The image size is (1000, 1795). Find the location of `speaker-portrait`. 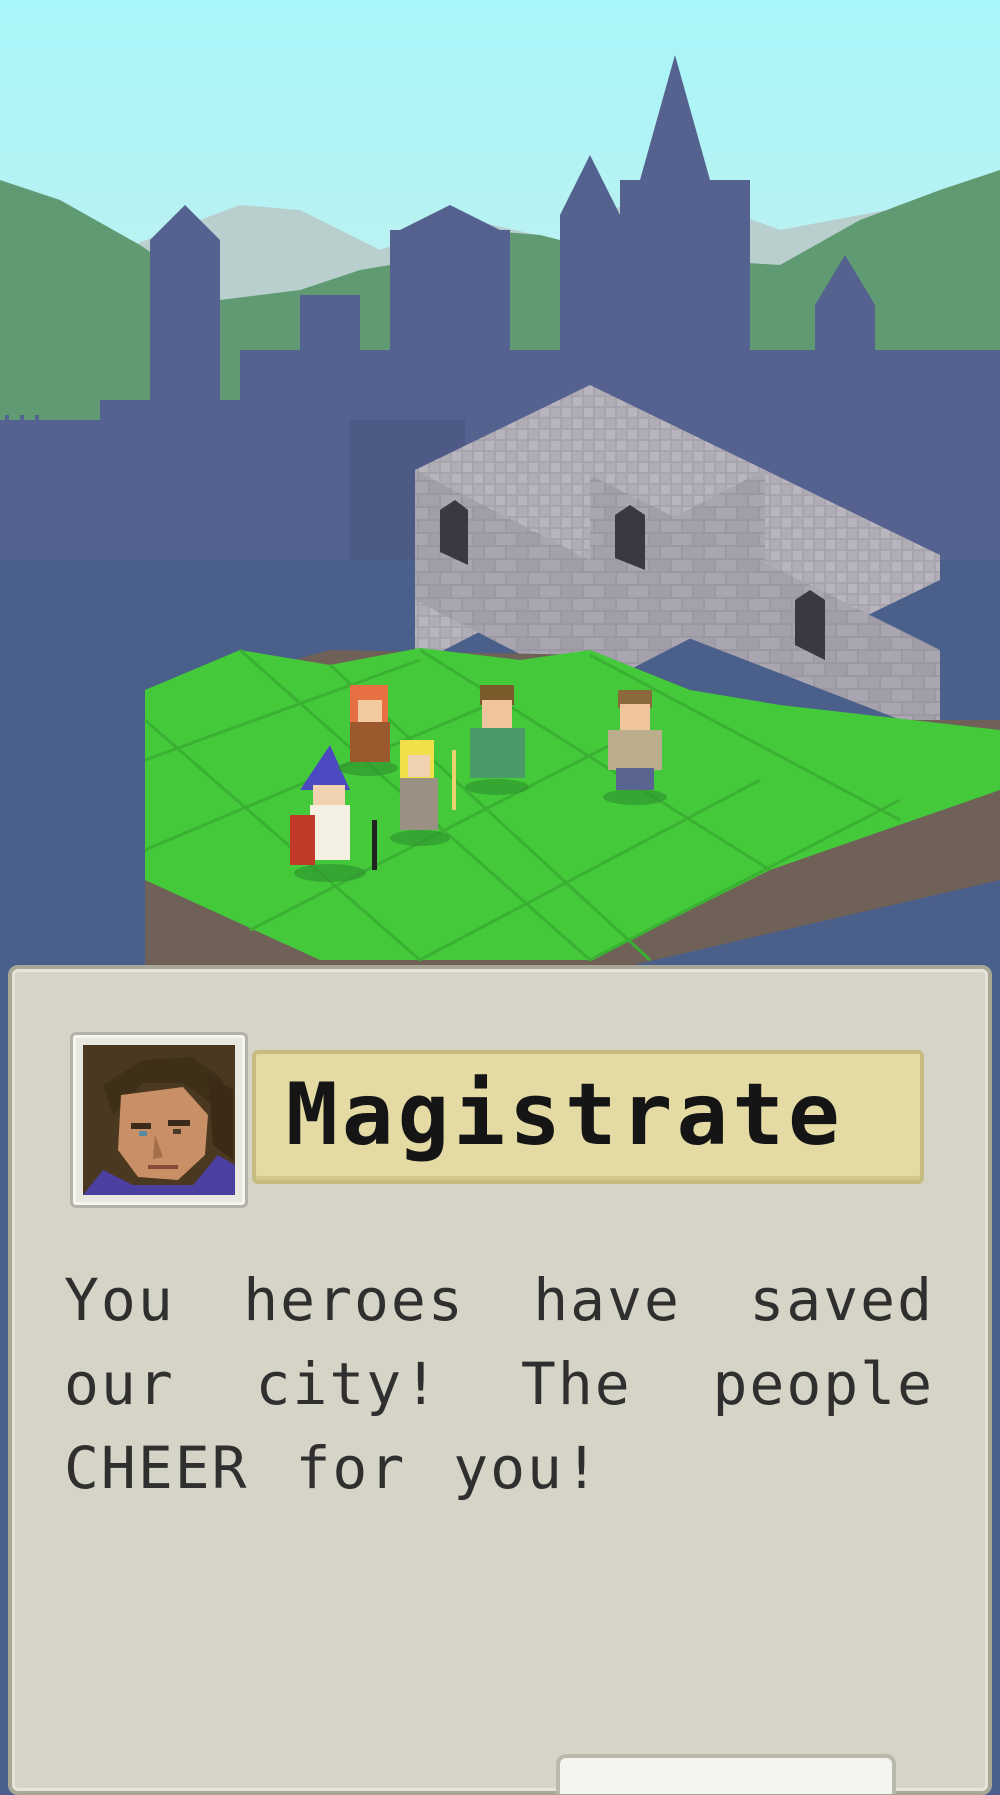

speaker-portrait is located at coordinates (159, 1120).